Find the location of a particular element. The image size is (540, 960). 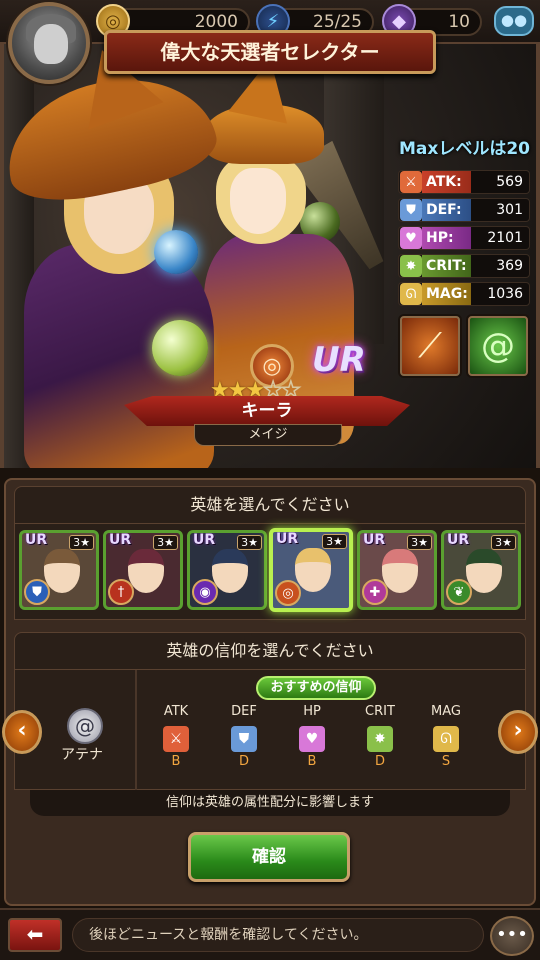

faith-name: アテナ is located at coordinates (82, 755).